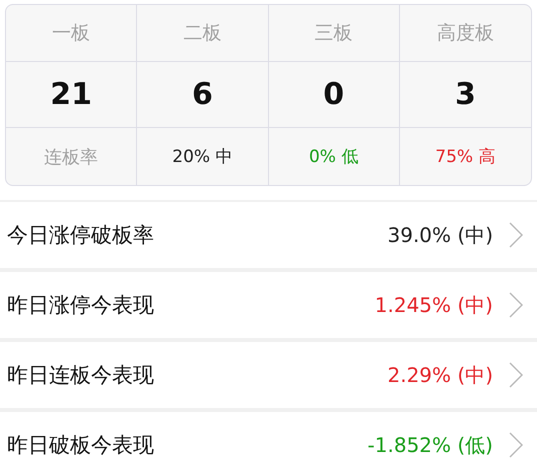  What do you see at coordinates (81, 305) in the screenshot?
I see `stat-label: 昨日涨停今表现` at bounding box center [81, 305].